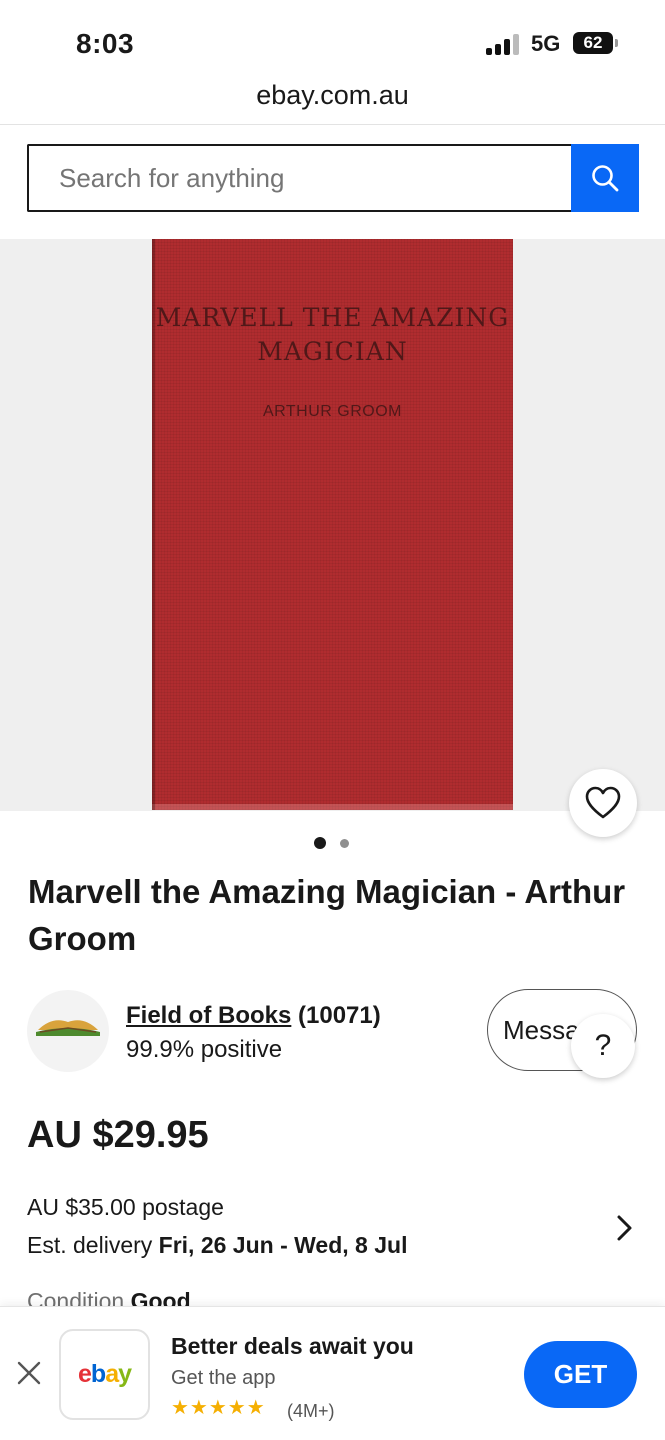  What do you see at coordinates (160, 1298) in the screenshot?
I see `condition-value: Good` at bounding box center [160, 1298].